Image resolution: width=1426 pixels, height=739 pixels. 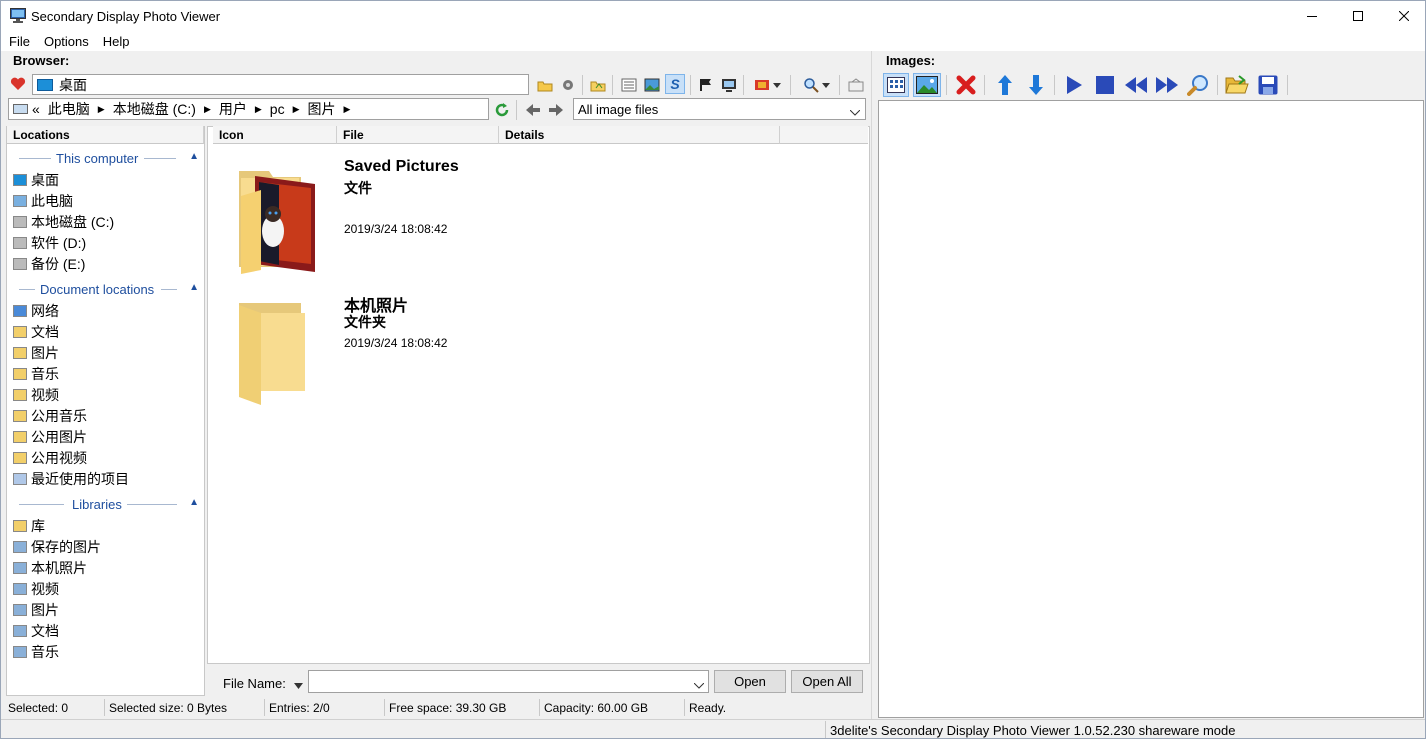 I want to click on location-combobox: 桌面, so click(x=280, y=84).